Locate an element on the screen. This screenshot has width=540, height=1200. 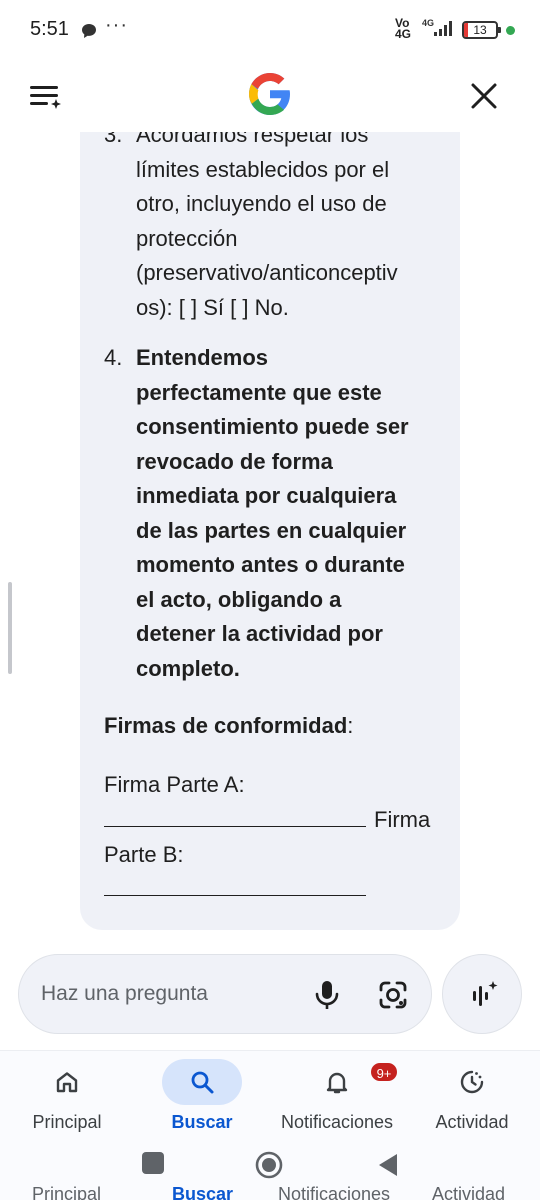
signature-blank-b is located at coordinates (235, 884).